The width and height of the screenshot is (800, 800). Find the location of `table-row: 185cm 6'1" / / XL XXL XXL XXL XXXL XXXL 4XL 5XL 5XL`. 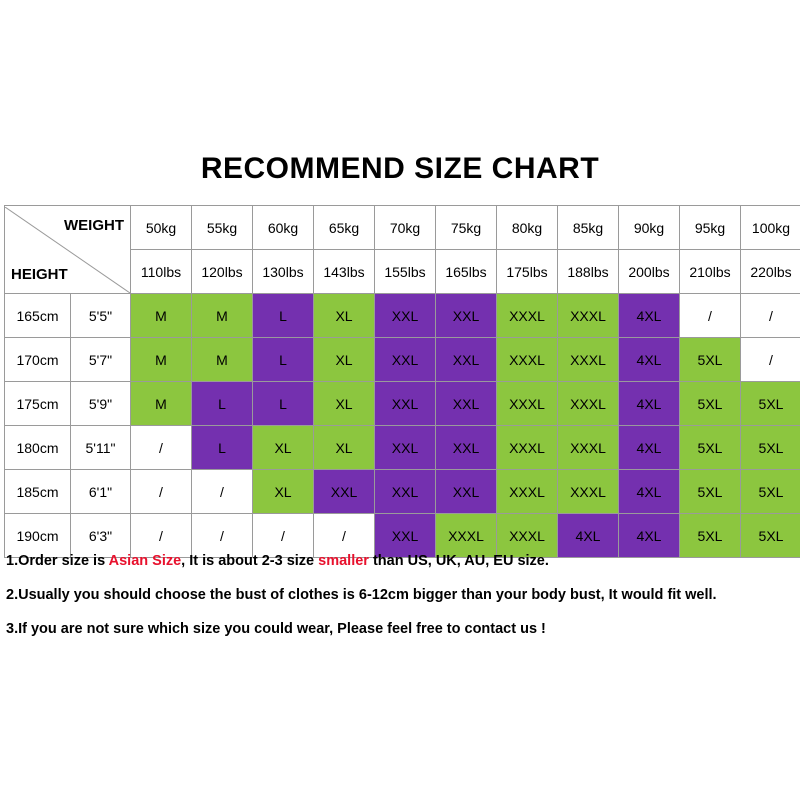

table-row: 185cm 6'1" / / XL XXL XXL XXL XXXL XXXL 4XL 5XL 5XL is located at coordinates (402, 491).